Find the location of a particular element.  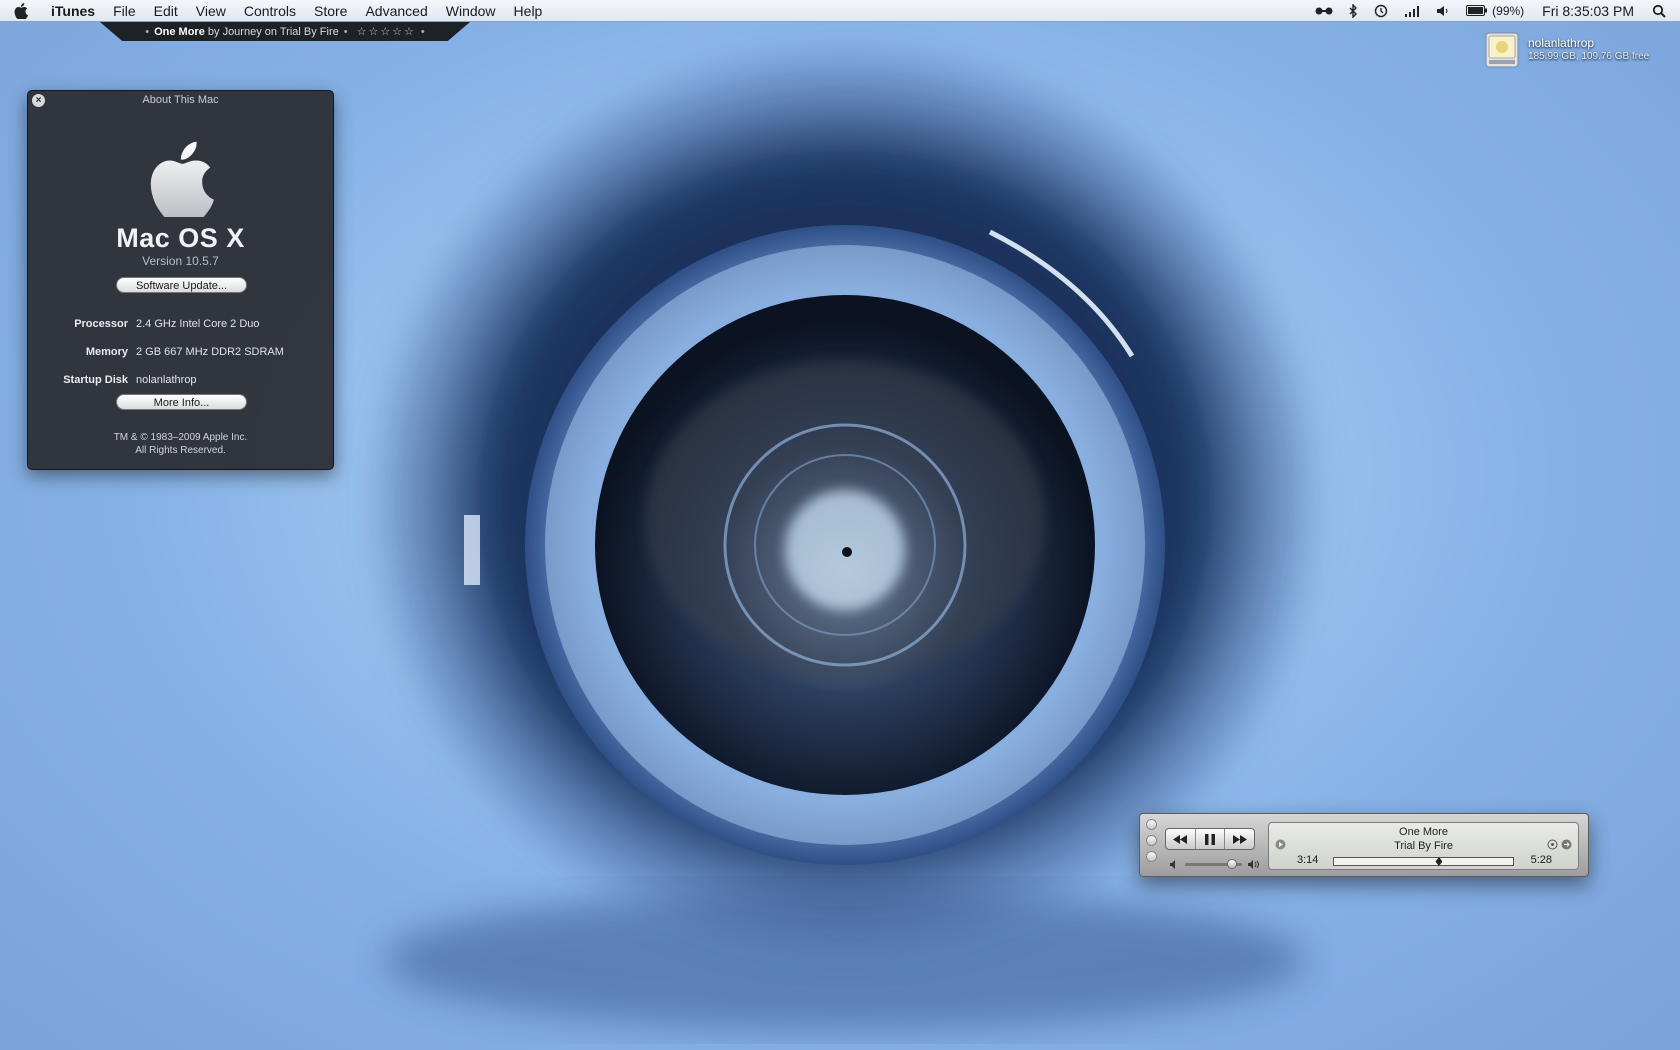

next-track-button is located at coordinates (1239, 839).